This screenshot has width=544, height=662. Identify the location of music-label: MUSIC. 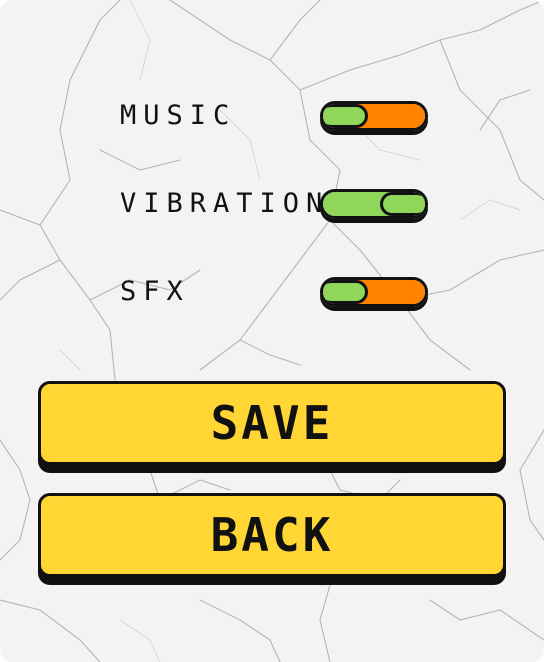
(178, 115).